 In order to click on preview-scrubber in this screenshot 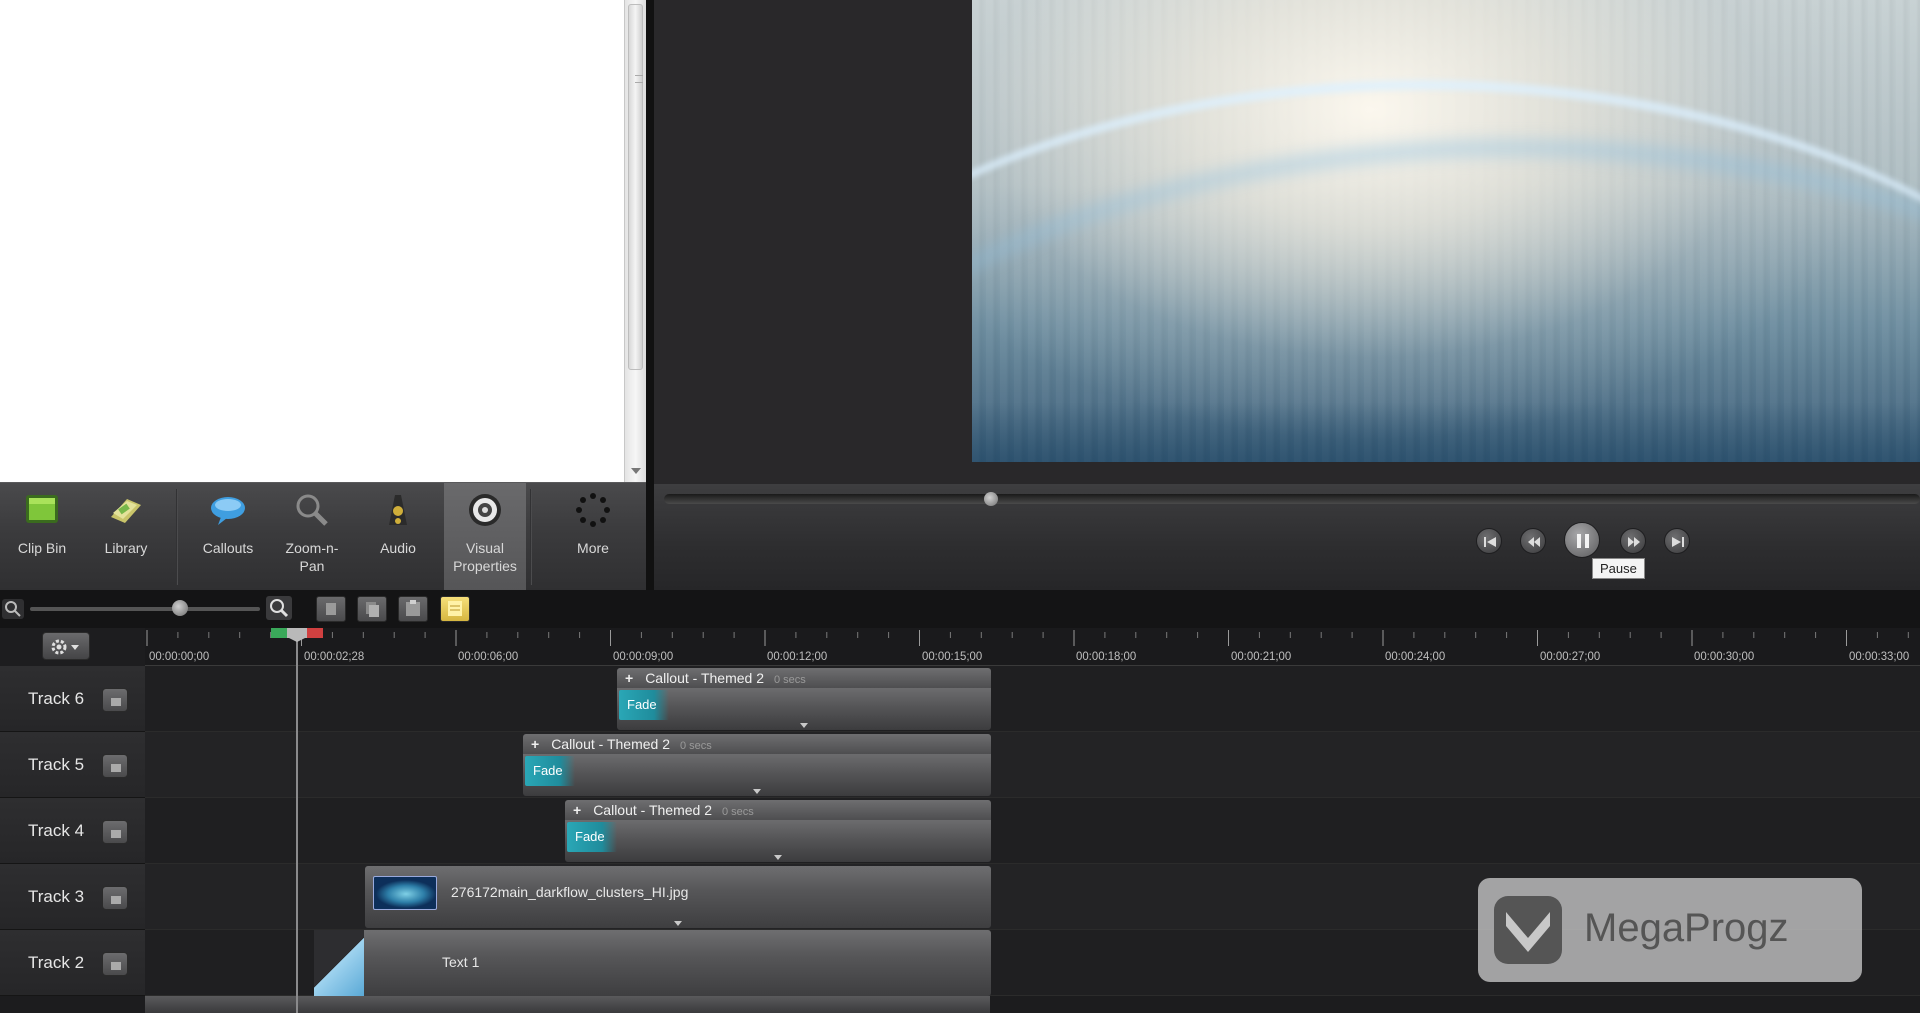, I will do `click(1292, 499)`.